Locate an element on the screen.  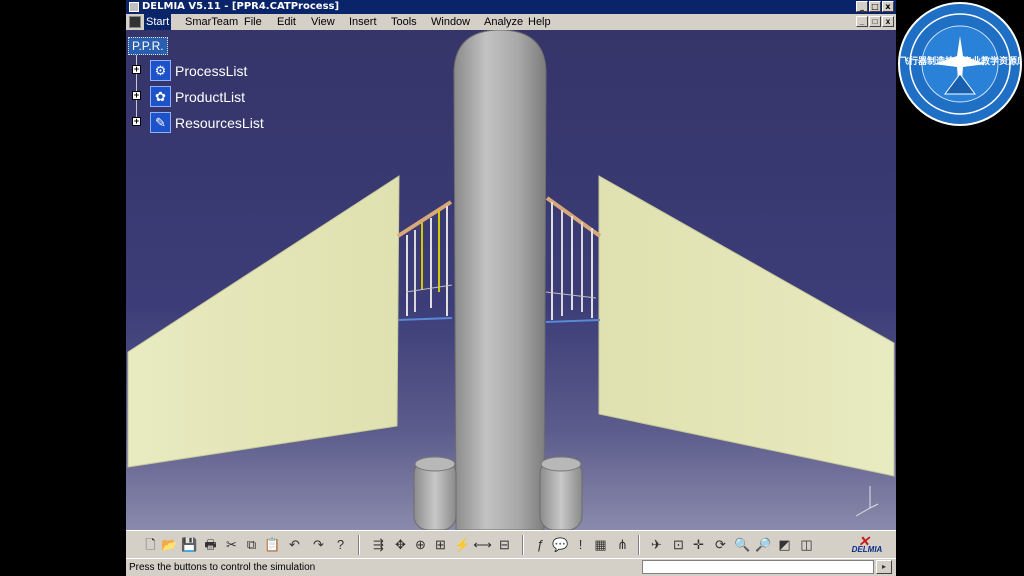
tree-root-ppr: P.P.R. is located at coordinates (148, 46).